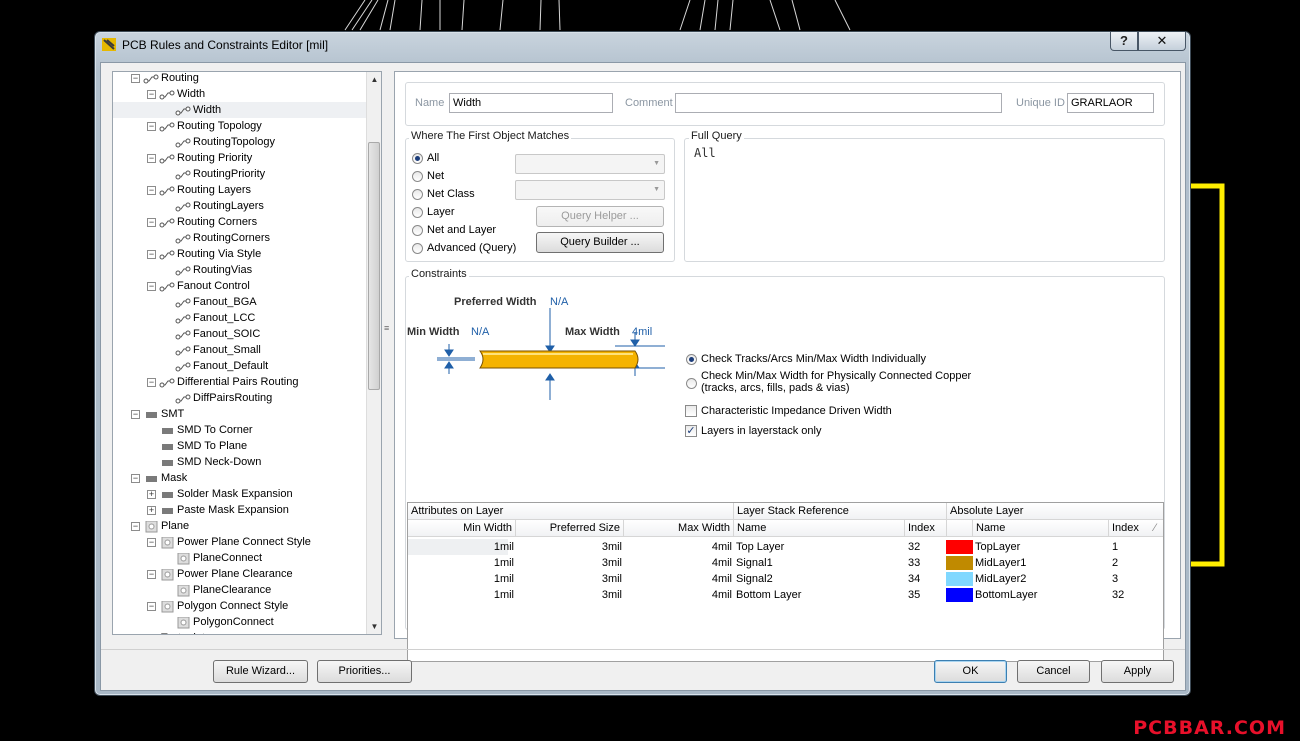 The image size is (1300, 741). What do you see at coordinates (240, 632) in the screenshot?
I see `tree-item: − Testpoint` at bounding box center [240, 632].